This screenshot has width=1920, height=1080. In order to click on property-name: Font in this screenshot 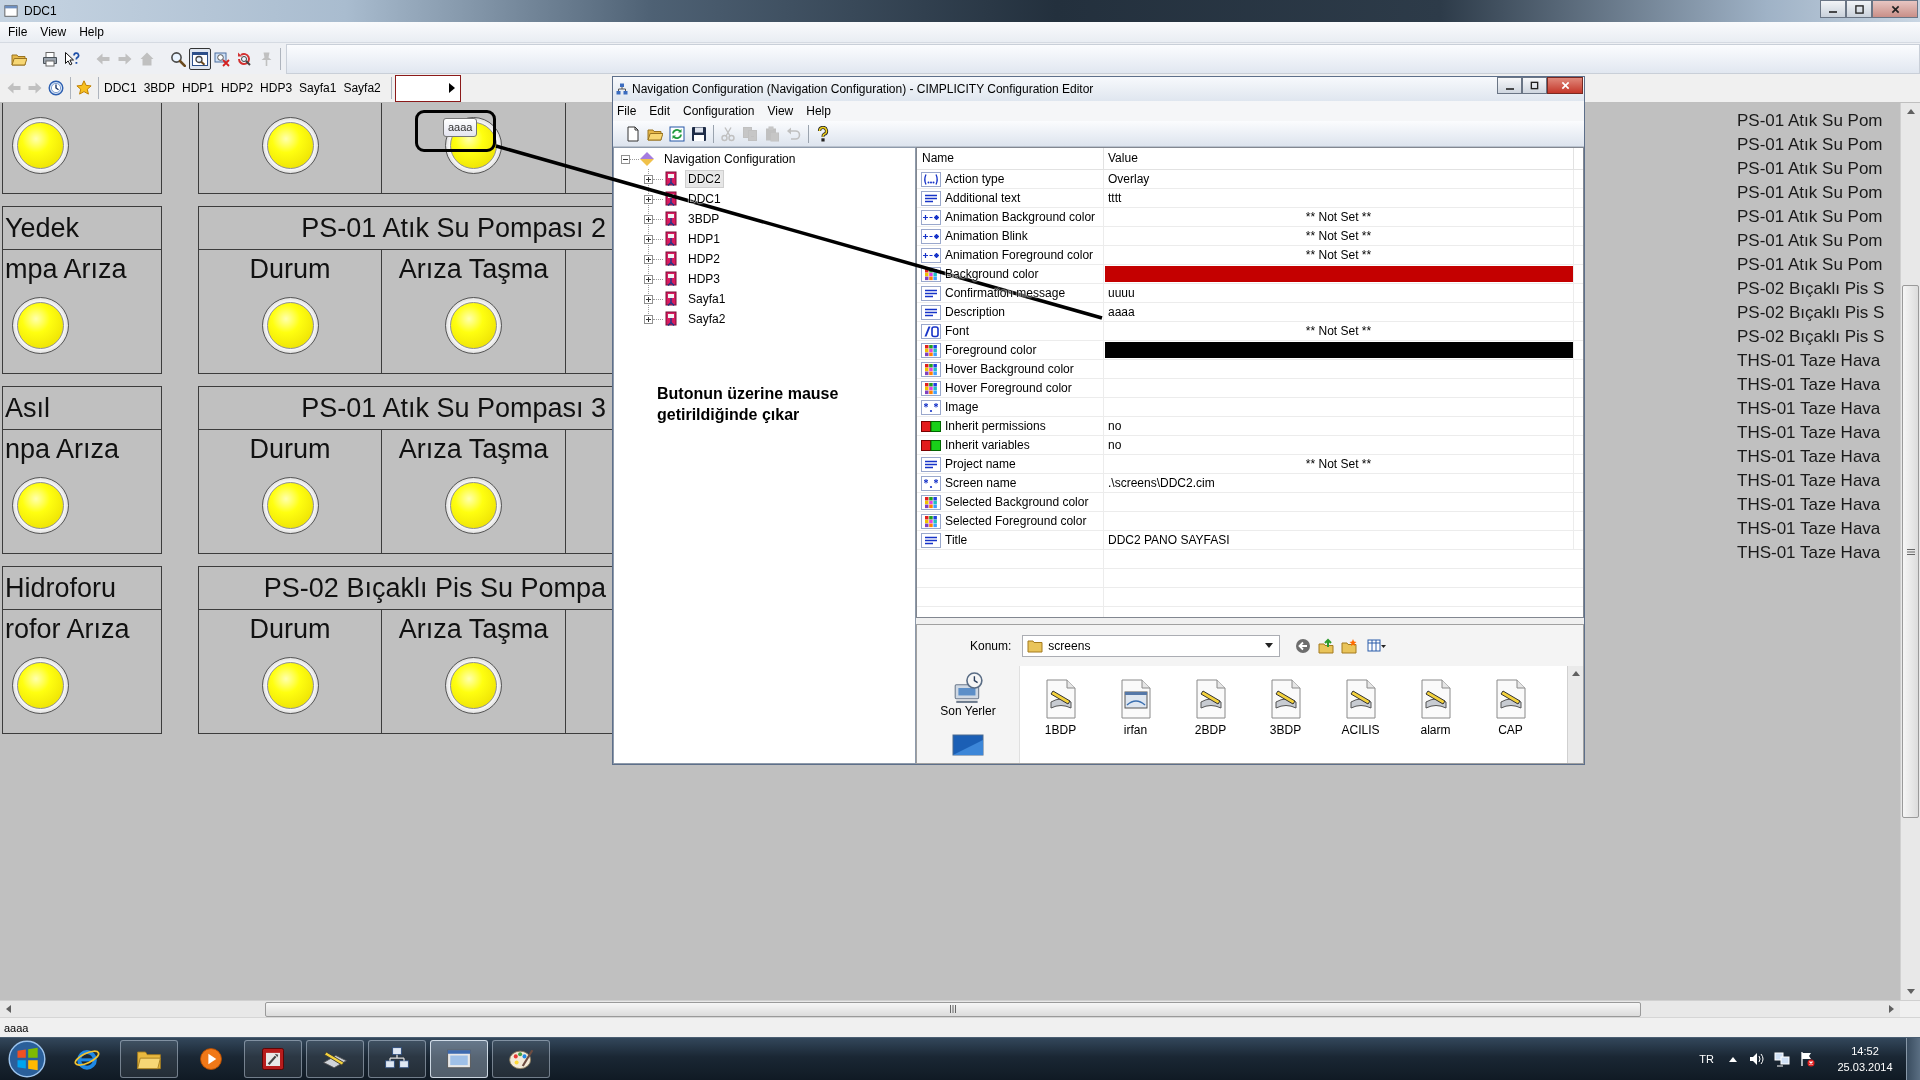, I will do `click(957, 331)`.